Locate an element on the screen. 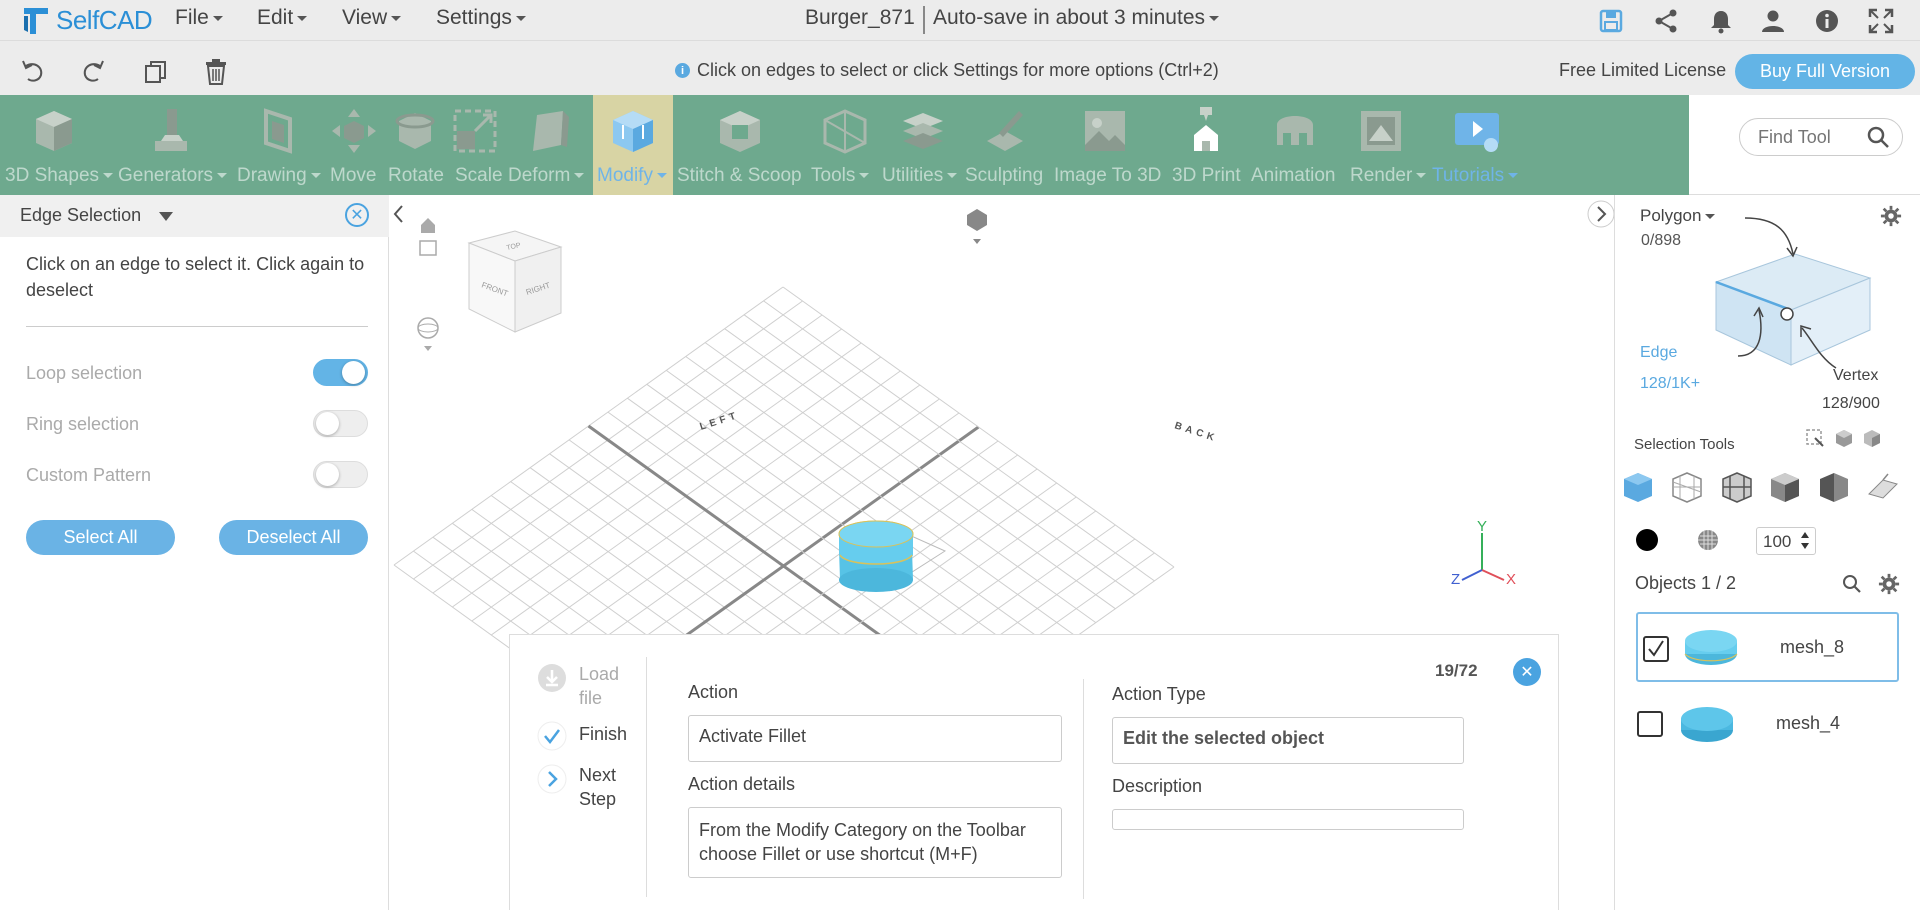 The width and height of the screenshot is (1920, 910). document-name: Burger_871 is located at coordinates (860, 18).